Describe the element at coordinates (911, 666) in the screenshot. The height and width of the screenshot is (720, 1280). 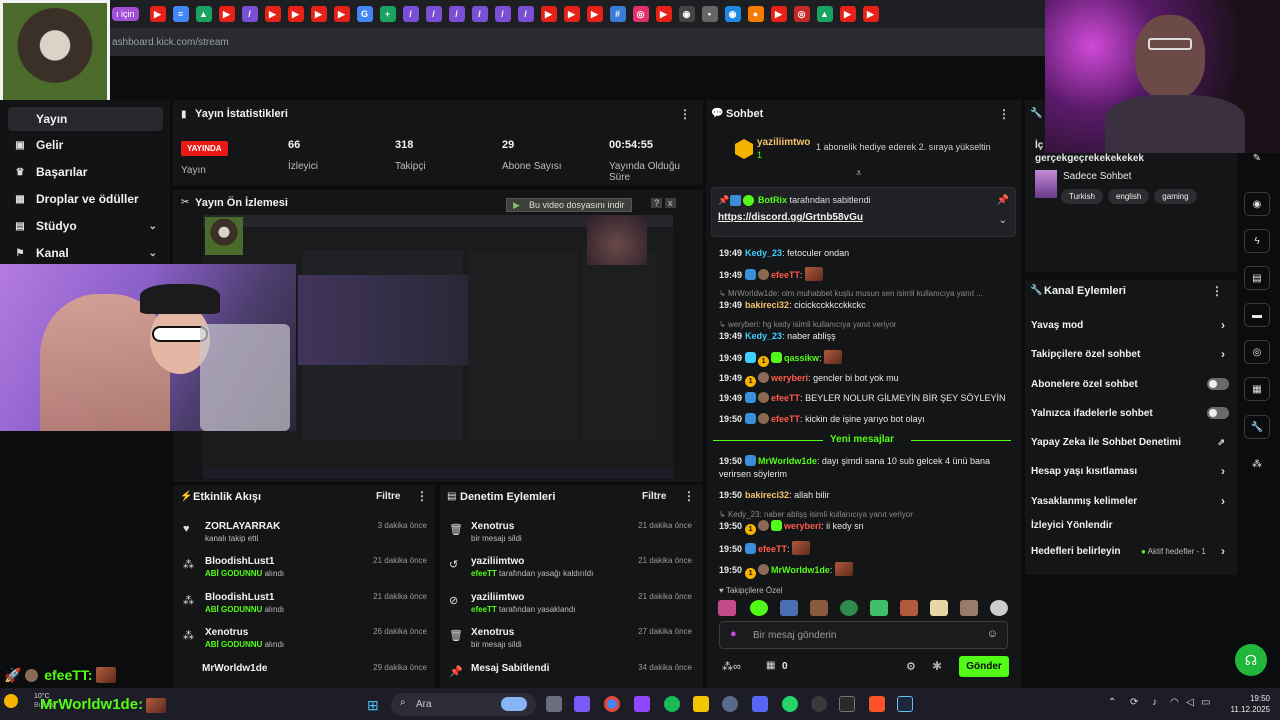
I see `settings-icon: ⚙` at that location.